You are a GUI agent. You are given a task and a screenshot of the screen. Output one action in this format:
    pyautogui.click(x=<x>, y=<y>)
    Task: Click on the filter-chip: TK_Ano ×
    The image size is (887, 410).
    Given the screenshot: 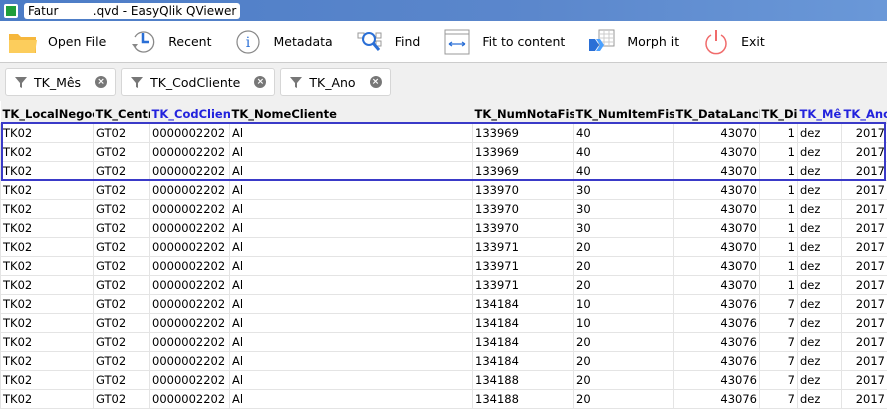 What is the action you would take?
    pyautogui.click(x=335, y=82)
    